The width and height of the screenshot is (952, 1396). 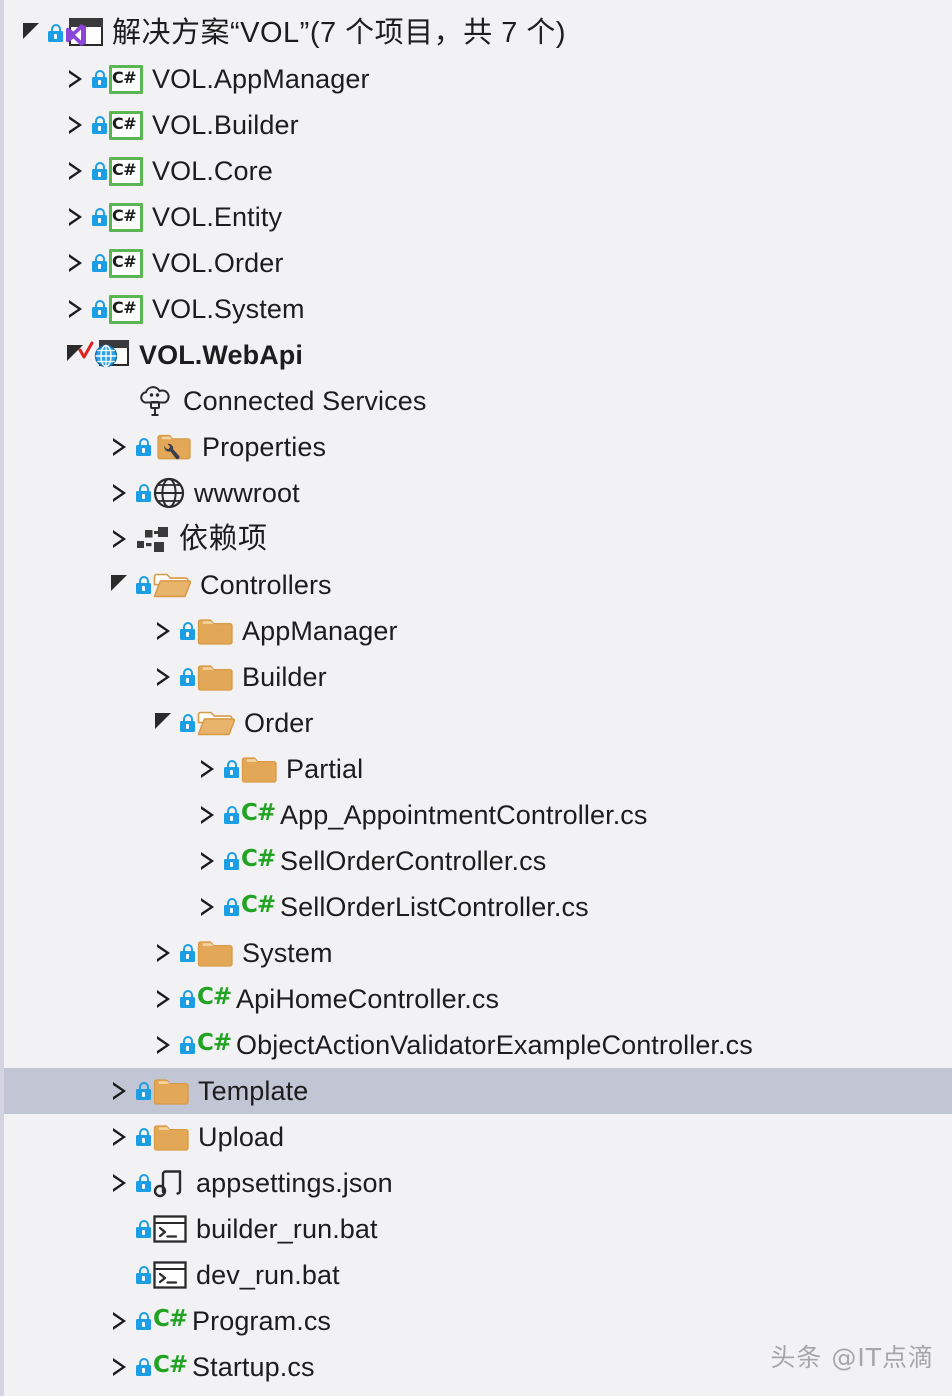 What do you see at coordinates (305, 401) in the screenshot?
I see `tree-item-label: Connected Services` at bounding box center [305, 401].